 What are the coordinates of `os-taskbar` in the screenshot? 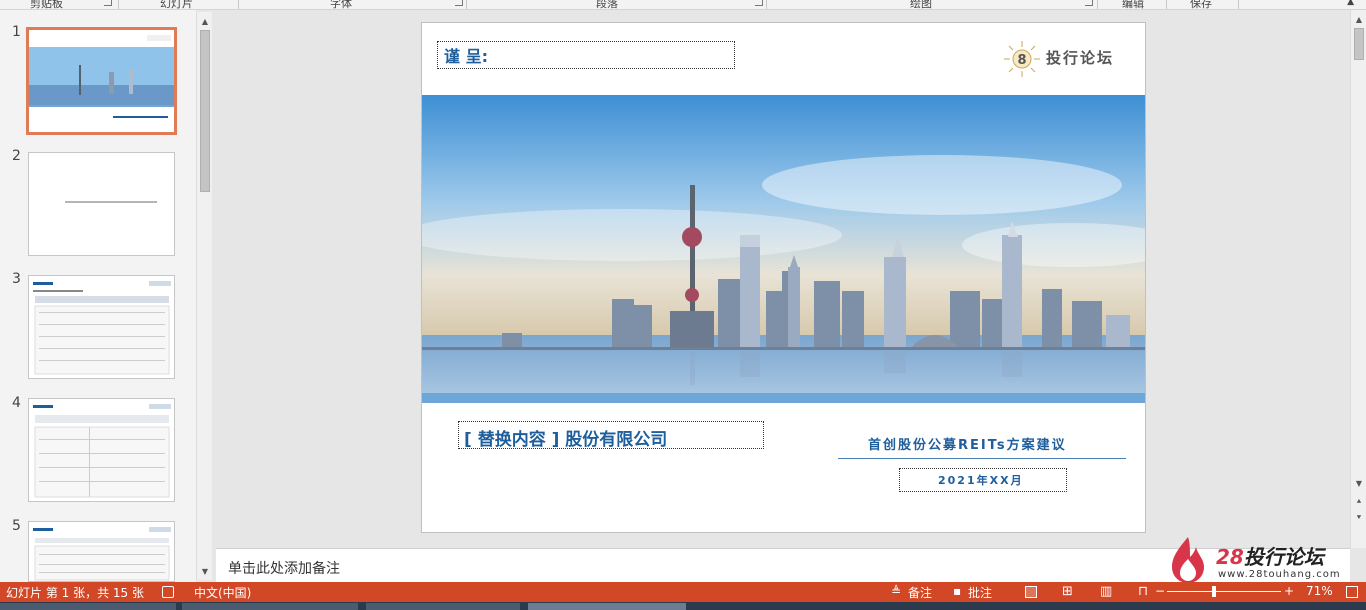 It's located at (683, 606).